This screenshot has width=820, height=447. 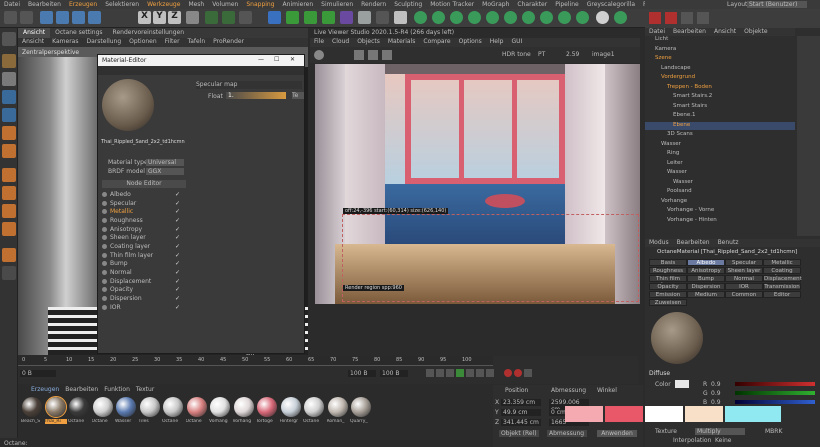 I want to click on end-frame-field-2: 100 B, so click(x=394, y=373).